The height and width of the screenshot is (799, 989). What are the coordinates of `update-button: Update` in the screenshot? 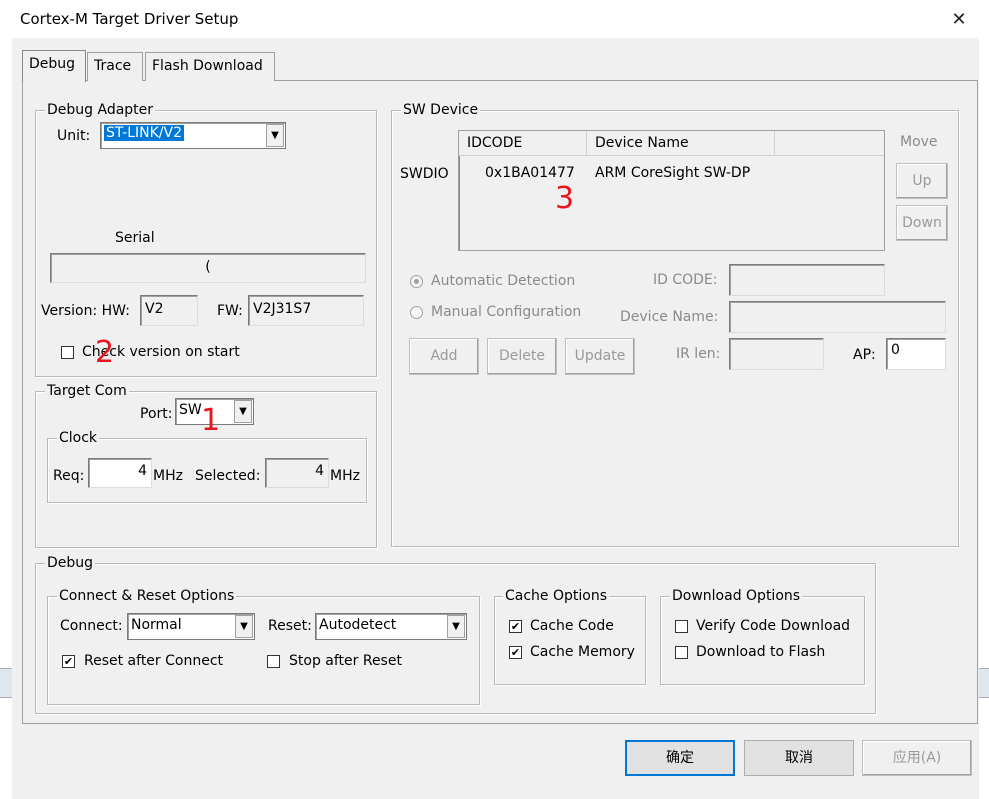 It's located at (600, 356).